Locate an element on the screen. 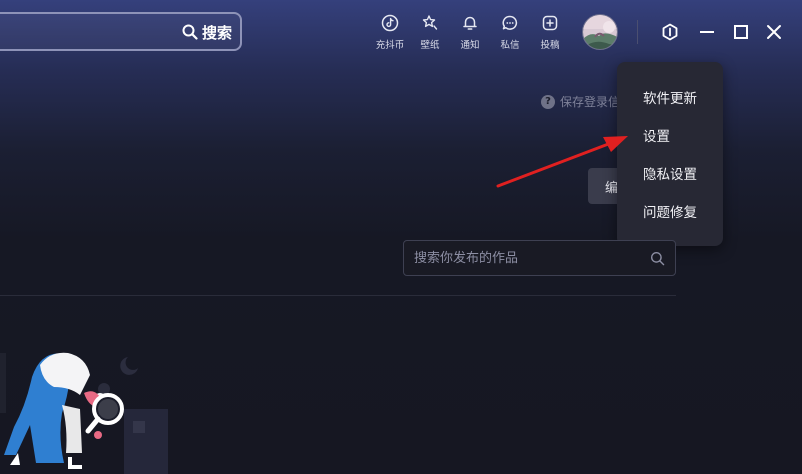  menu-item-settings: 设置 is located at coordinates (670, 135).